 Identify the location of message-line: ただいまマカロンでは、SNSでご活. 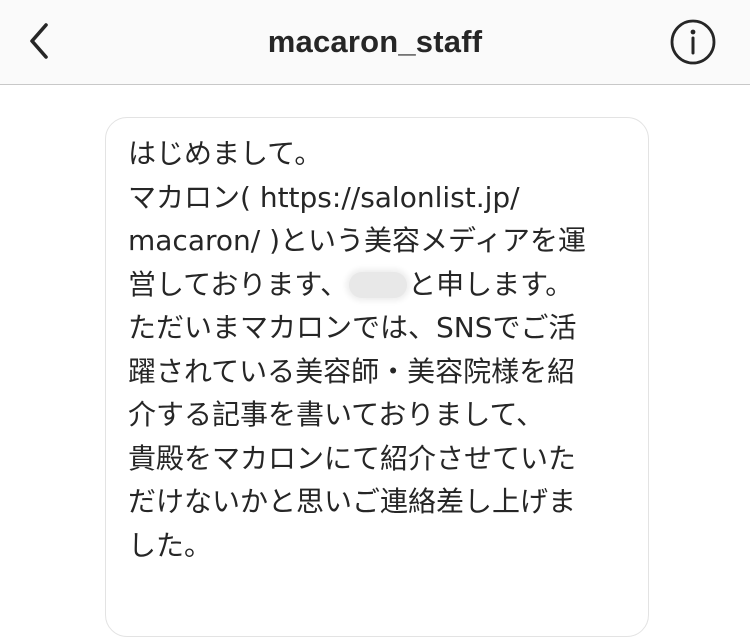
(352, 327).